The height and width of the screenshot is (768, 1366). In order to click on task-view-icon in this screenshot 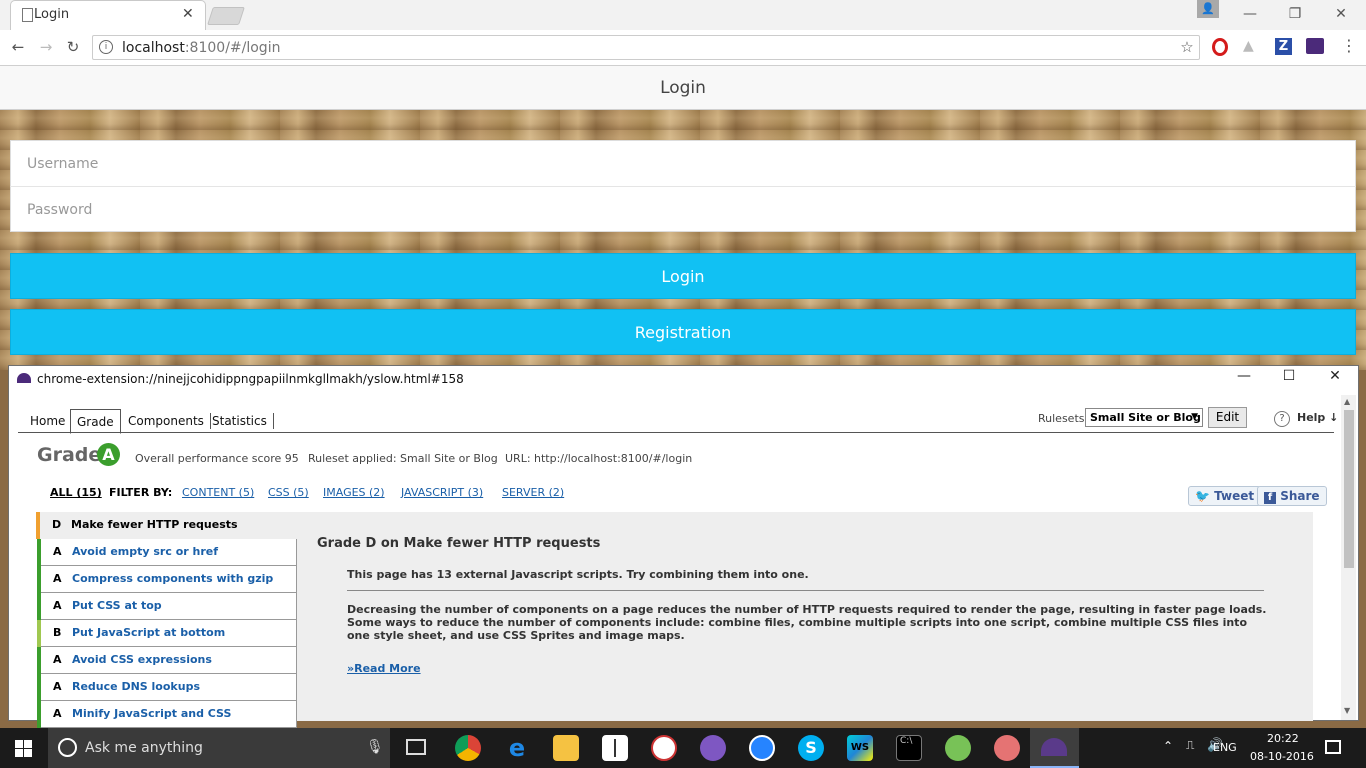, I will do `click(416, 747)`.